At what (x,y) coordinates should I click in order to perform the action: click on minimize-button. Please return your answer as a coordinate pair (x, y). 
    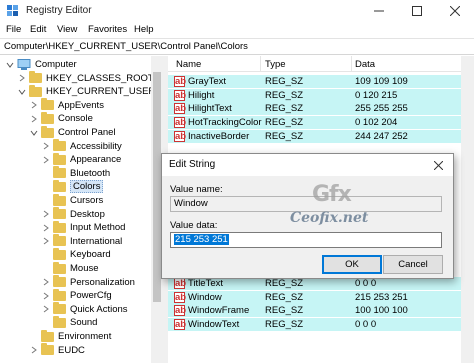
    Looking at the image, I should click on (379, 11).